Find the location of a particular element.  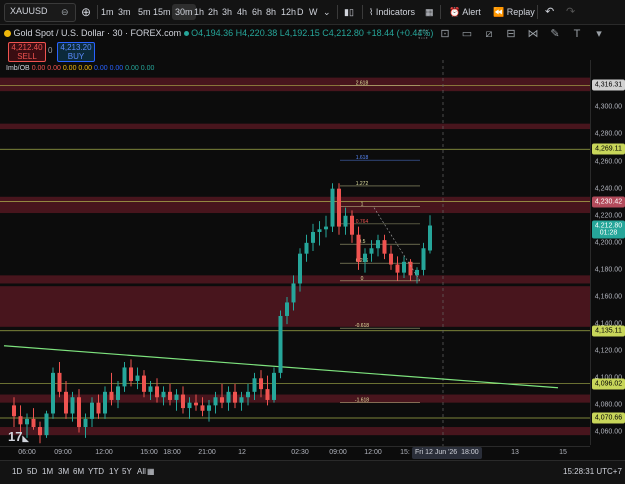

price-label: 4,316.31 is located at coordinates (608, 85).